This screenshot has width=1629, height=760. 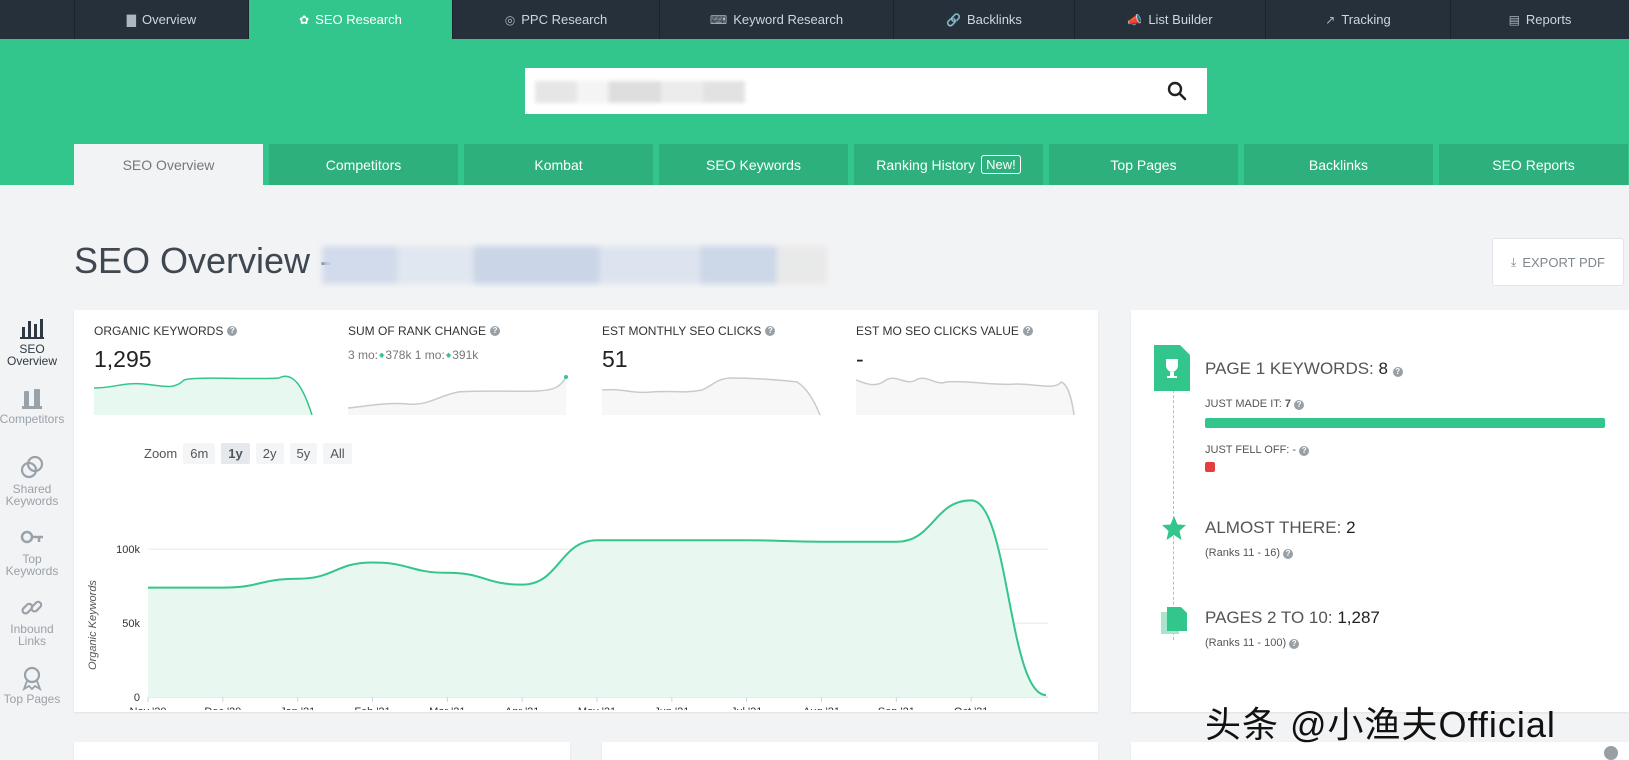 I want to click on metric-organic-keywords: ORGANIC KEYWORDS? 1,295, so click(x=209, y=348).